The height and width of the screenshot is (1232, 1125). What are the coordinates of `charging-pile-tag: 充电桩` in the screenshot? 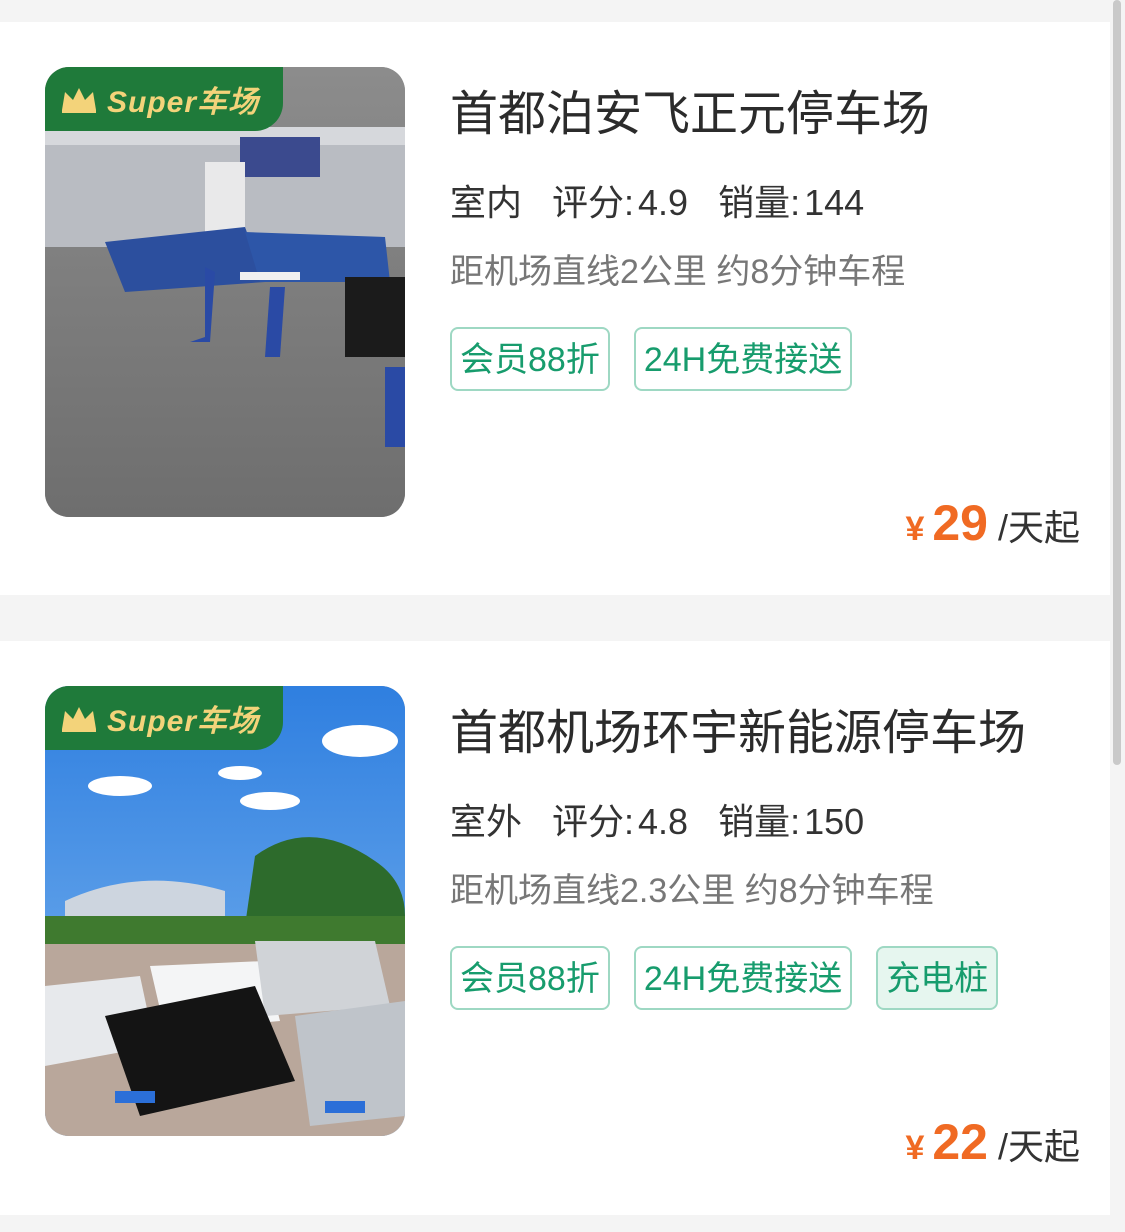 It's located at (937, 978).